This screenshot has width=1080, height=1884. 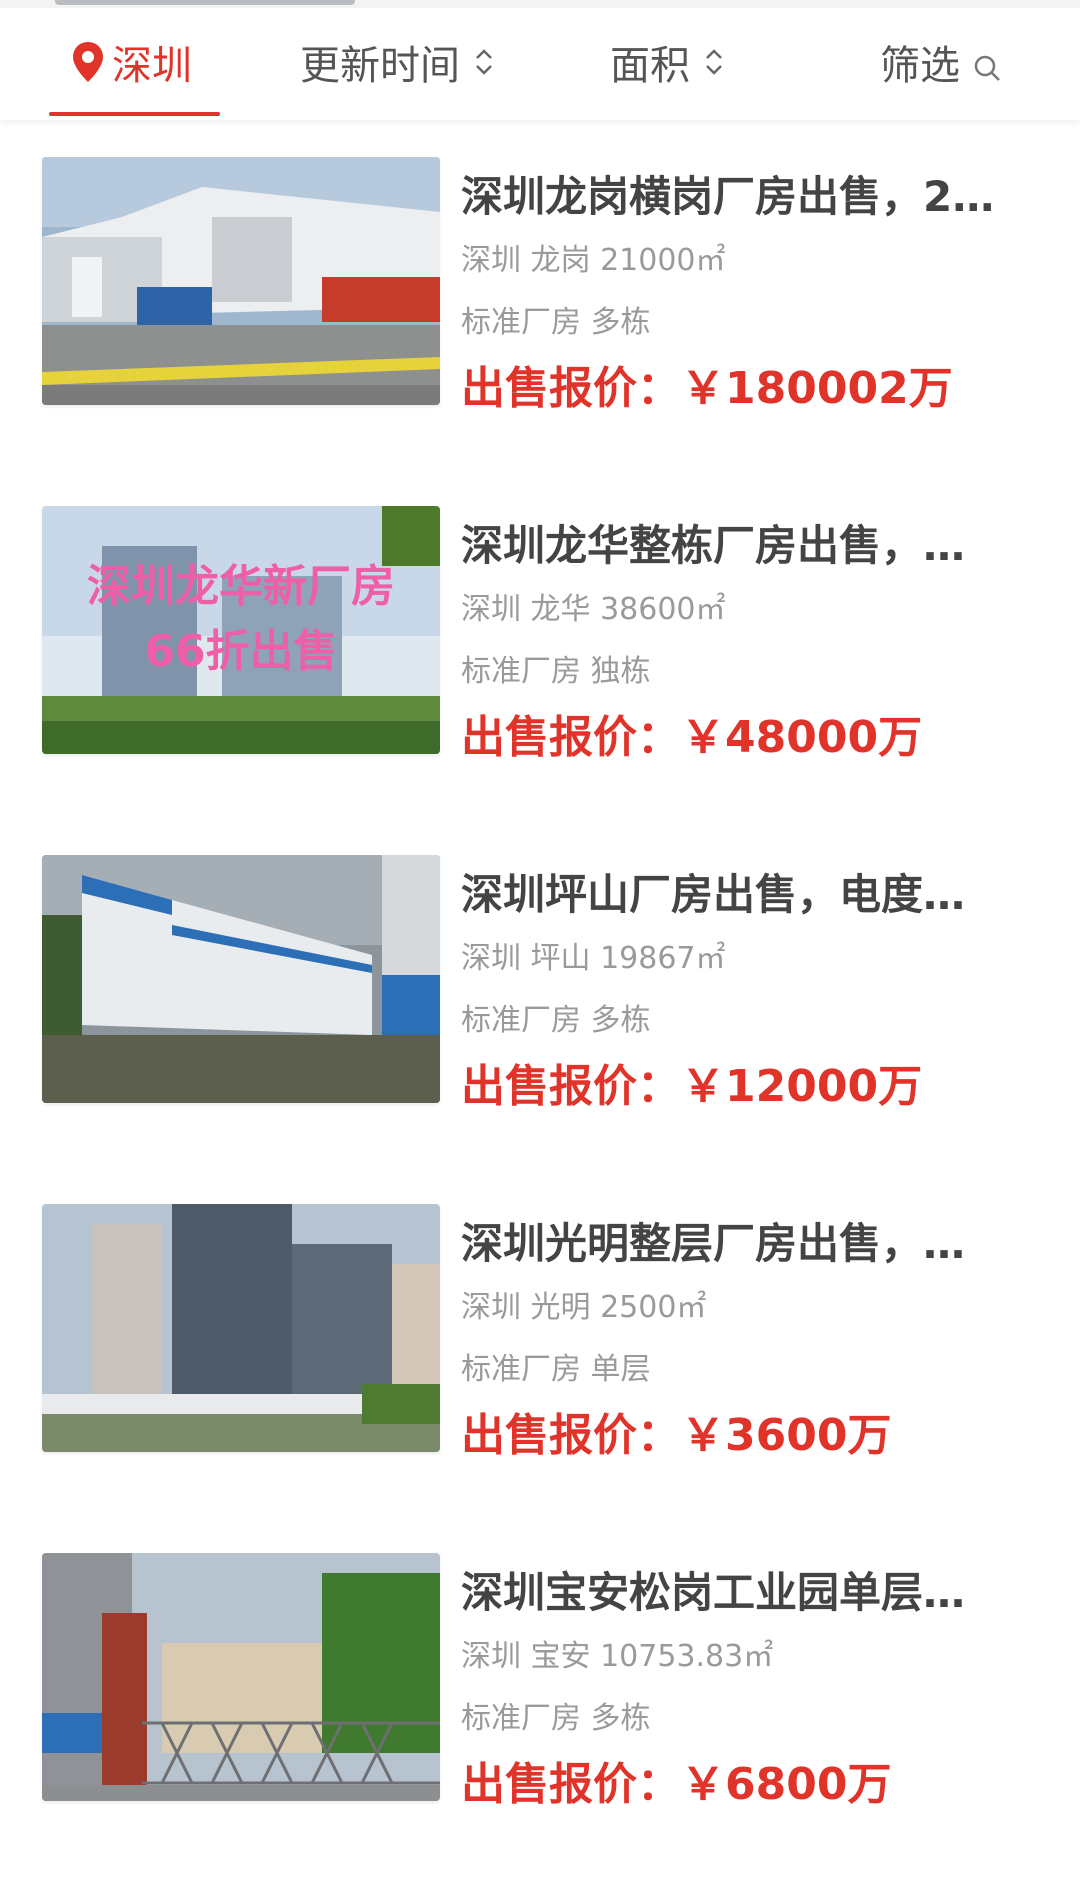 What do you see at coordinates (241, 586) in the screenshot?
I see `image-overlay-text-1: 深圳龙华新厂房` at bounding box center [241, 586].